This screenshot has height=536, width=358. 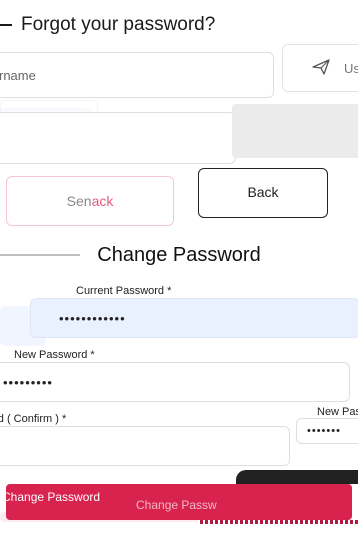 I want to click on page-title: Forgot your password?, so click(x=118, y=24).